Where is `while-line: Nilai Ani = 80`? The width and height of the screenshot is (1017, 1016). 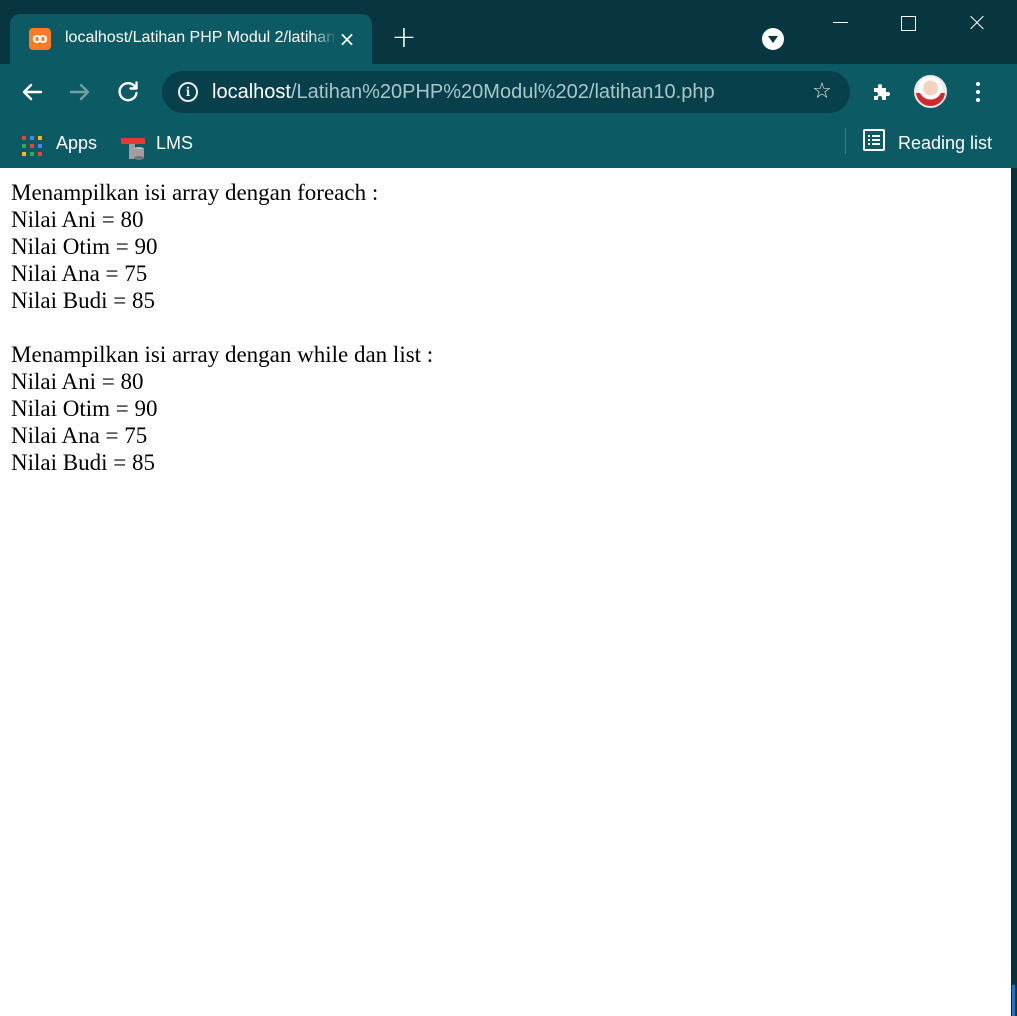
while-line: Nilai Ani = 80 is located at coordinates (77, 381).